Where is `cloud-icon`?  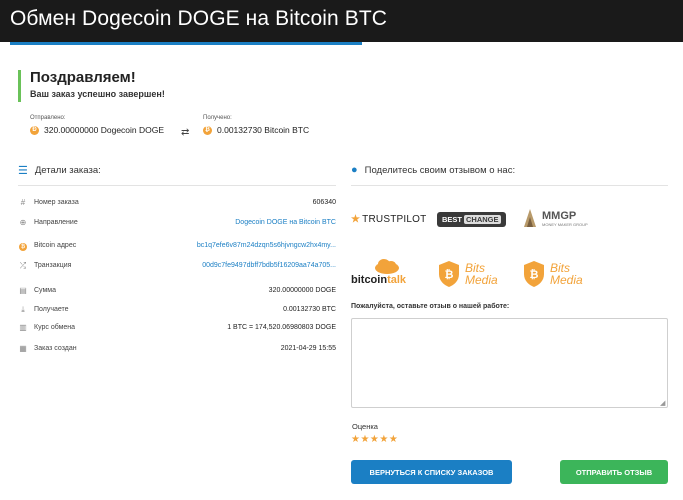 cloud-icon is located at coordinates (387, 266).